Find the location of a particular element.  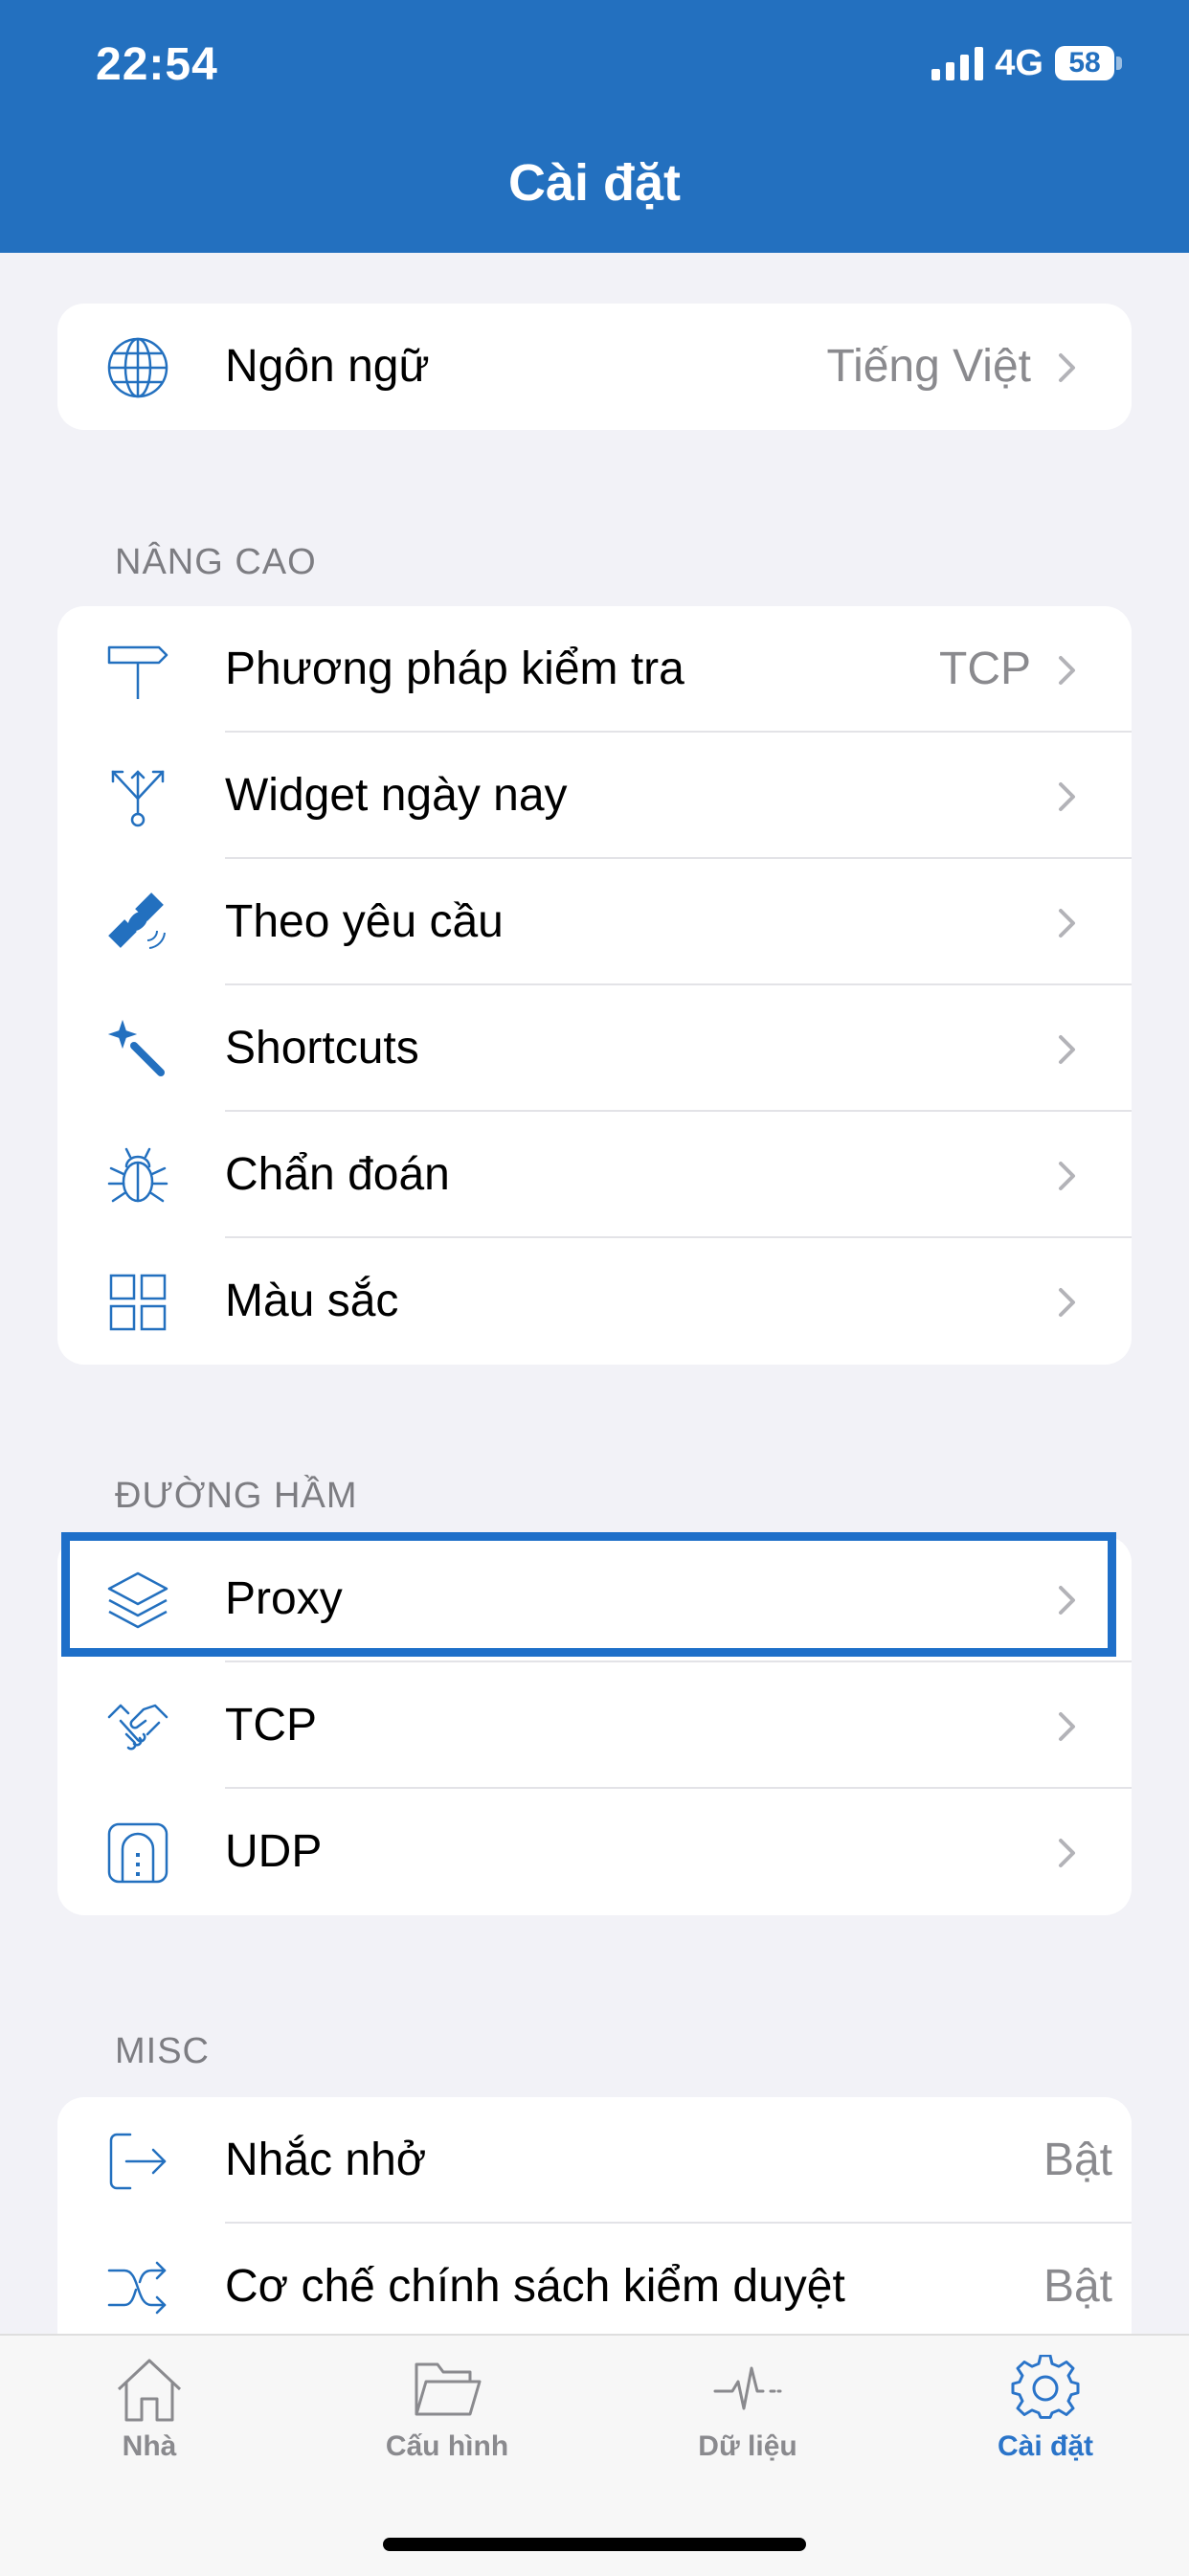

globe-icon is located at coordinates (137, 367).